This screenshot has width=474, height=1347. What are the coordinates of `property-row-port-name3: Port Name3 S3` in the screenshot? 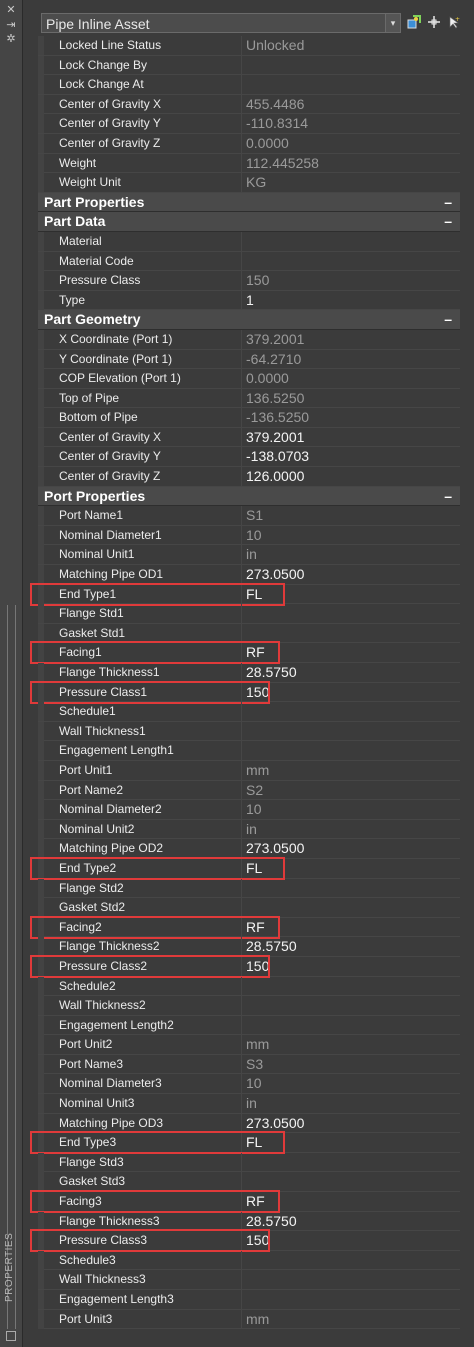 It's located at (249, 1064).